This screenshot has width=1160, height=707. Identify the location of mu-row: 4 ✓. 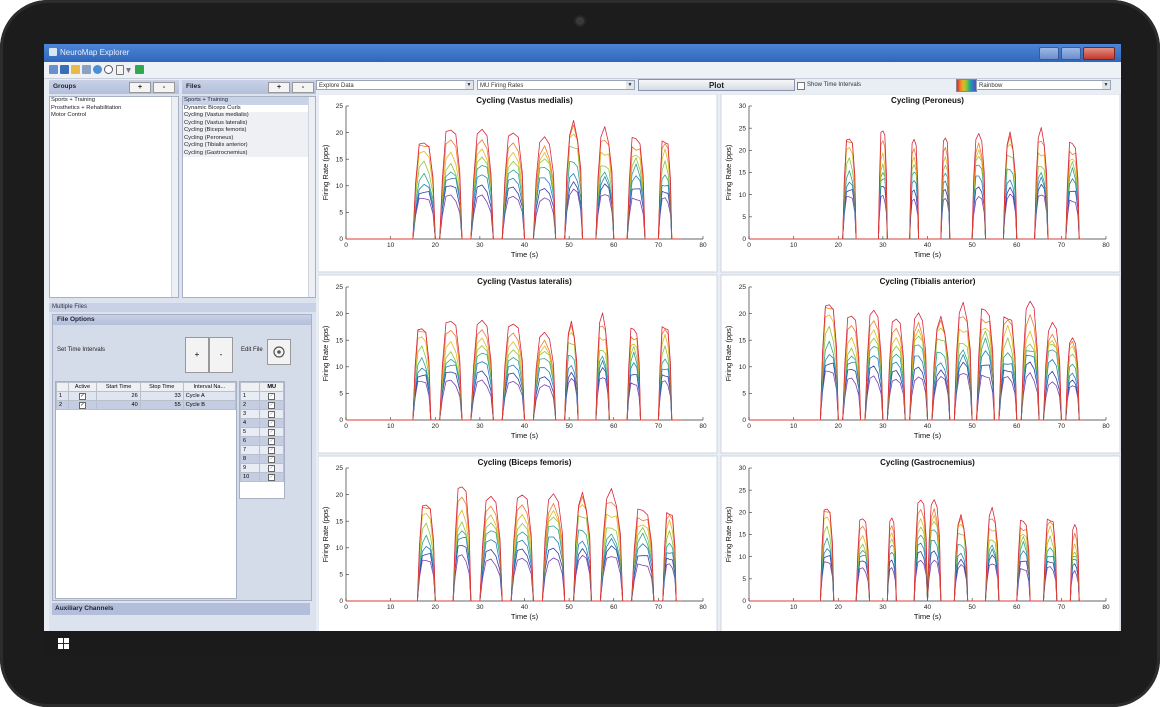
(261, 423).